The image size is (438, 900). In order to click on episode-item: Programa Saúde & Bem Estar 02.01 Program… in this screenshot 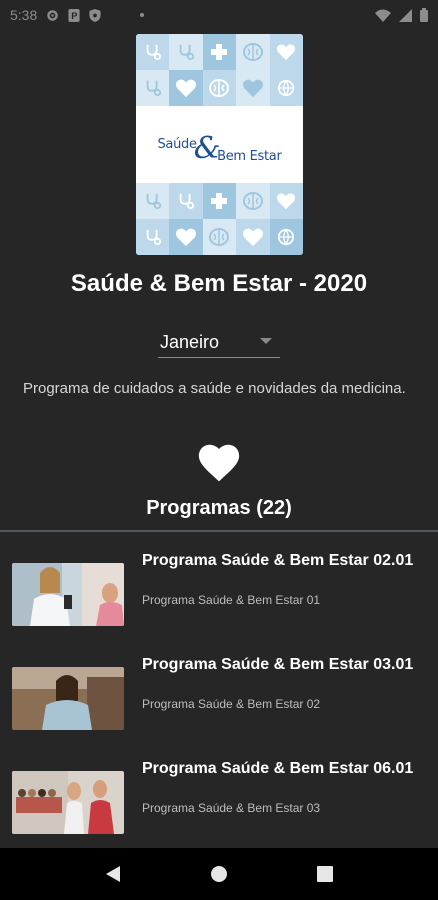, I will do `click(219, 590)`.